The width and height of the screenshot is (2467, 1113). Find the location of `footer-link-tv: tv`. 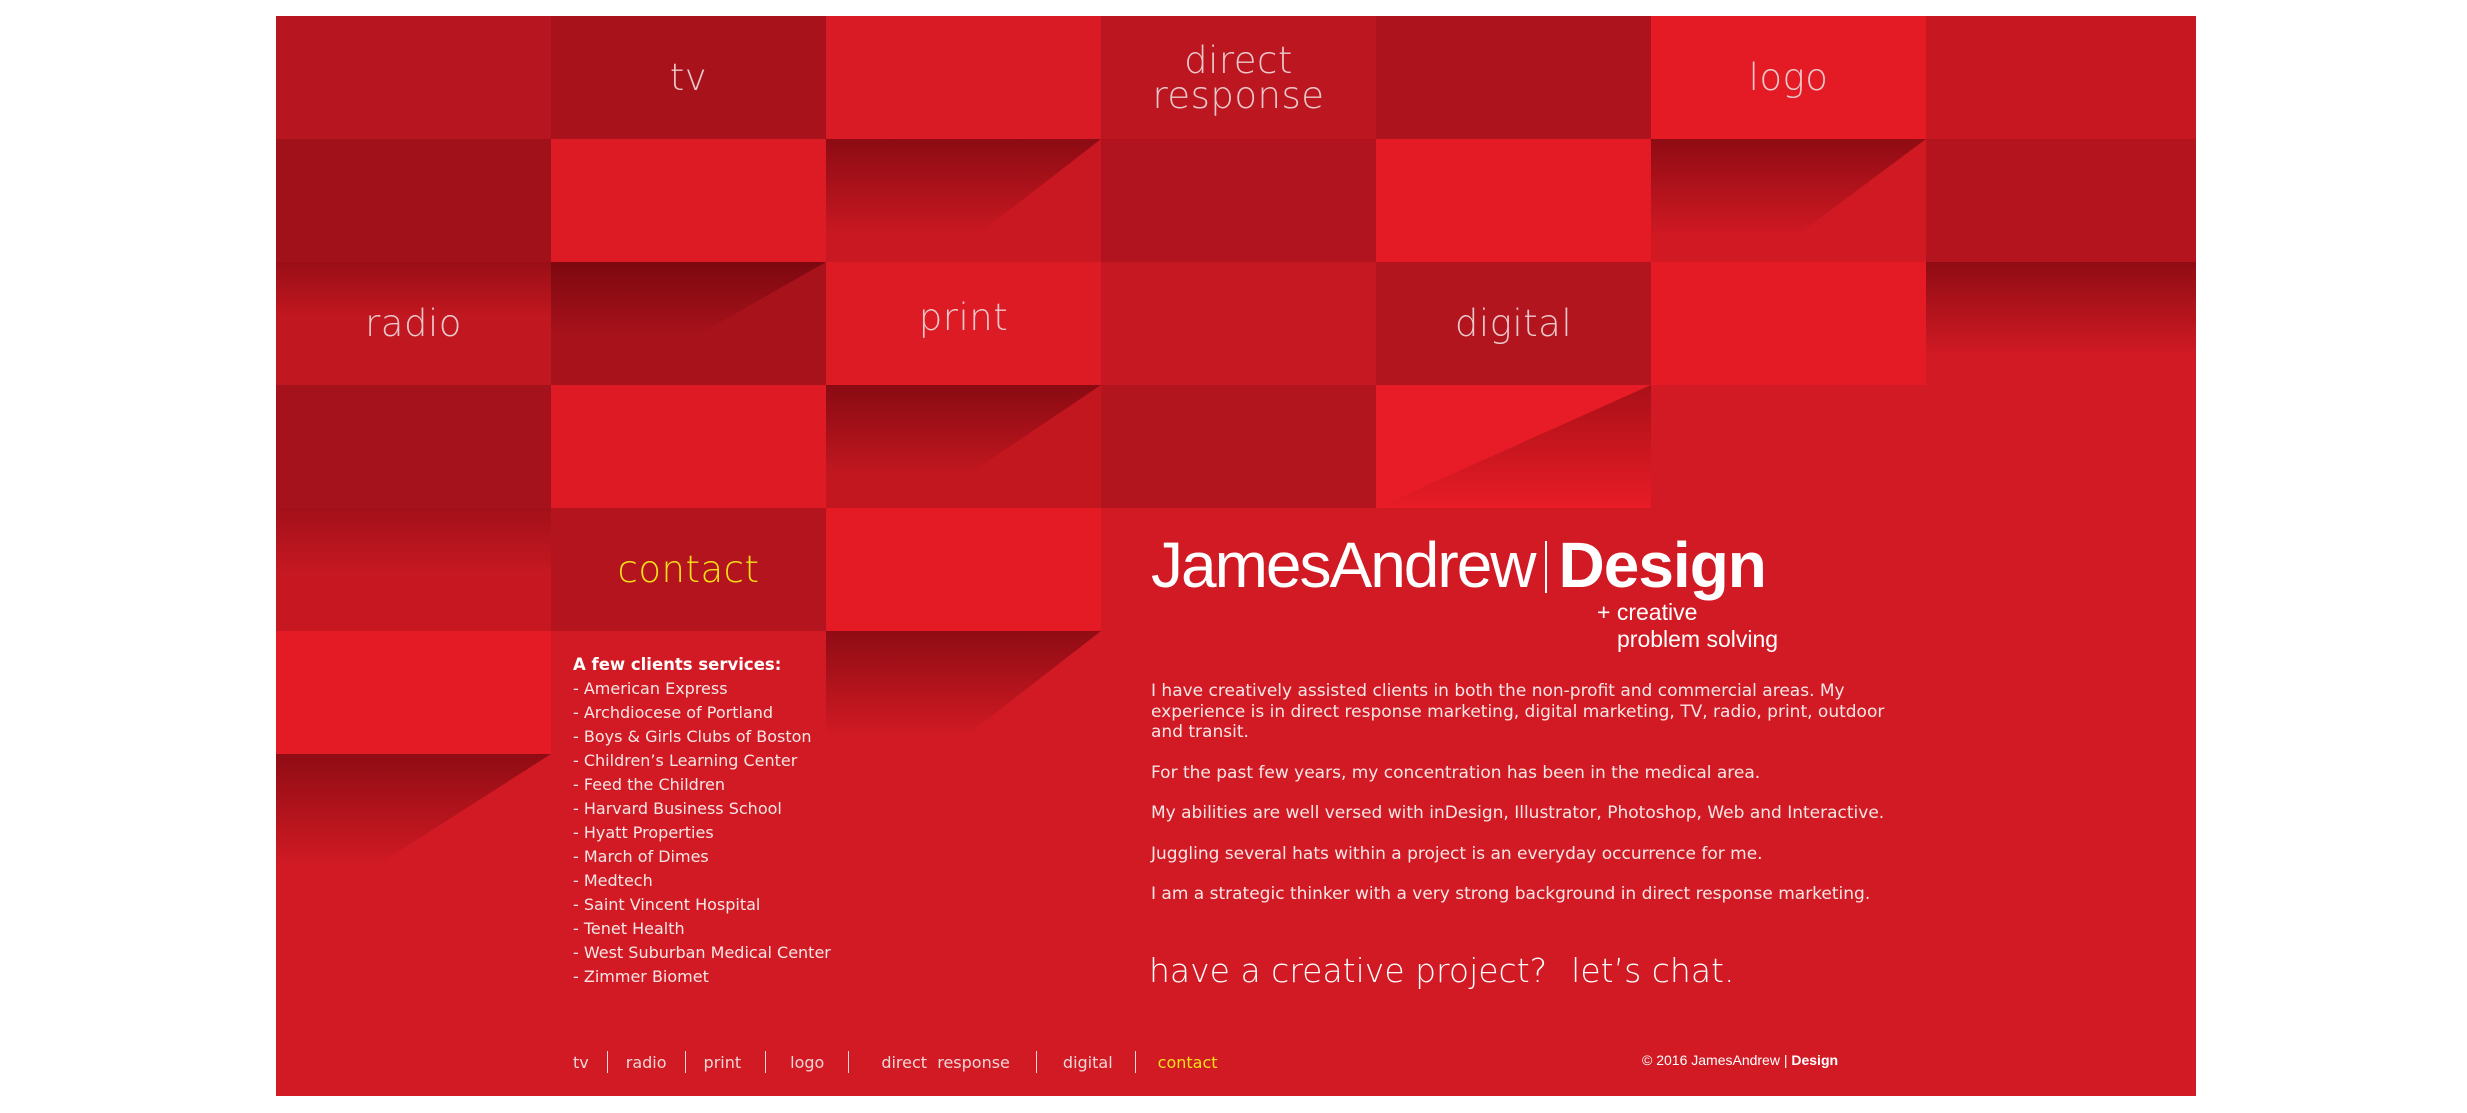

footer-link-tv: tv is located at coordinates (581, 1062).